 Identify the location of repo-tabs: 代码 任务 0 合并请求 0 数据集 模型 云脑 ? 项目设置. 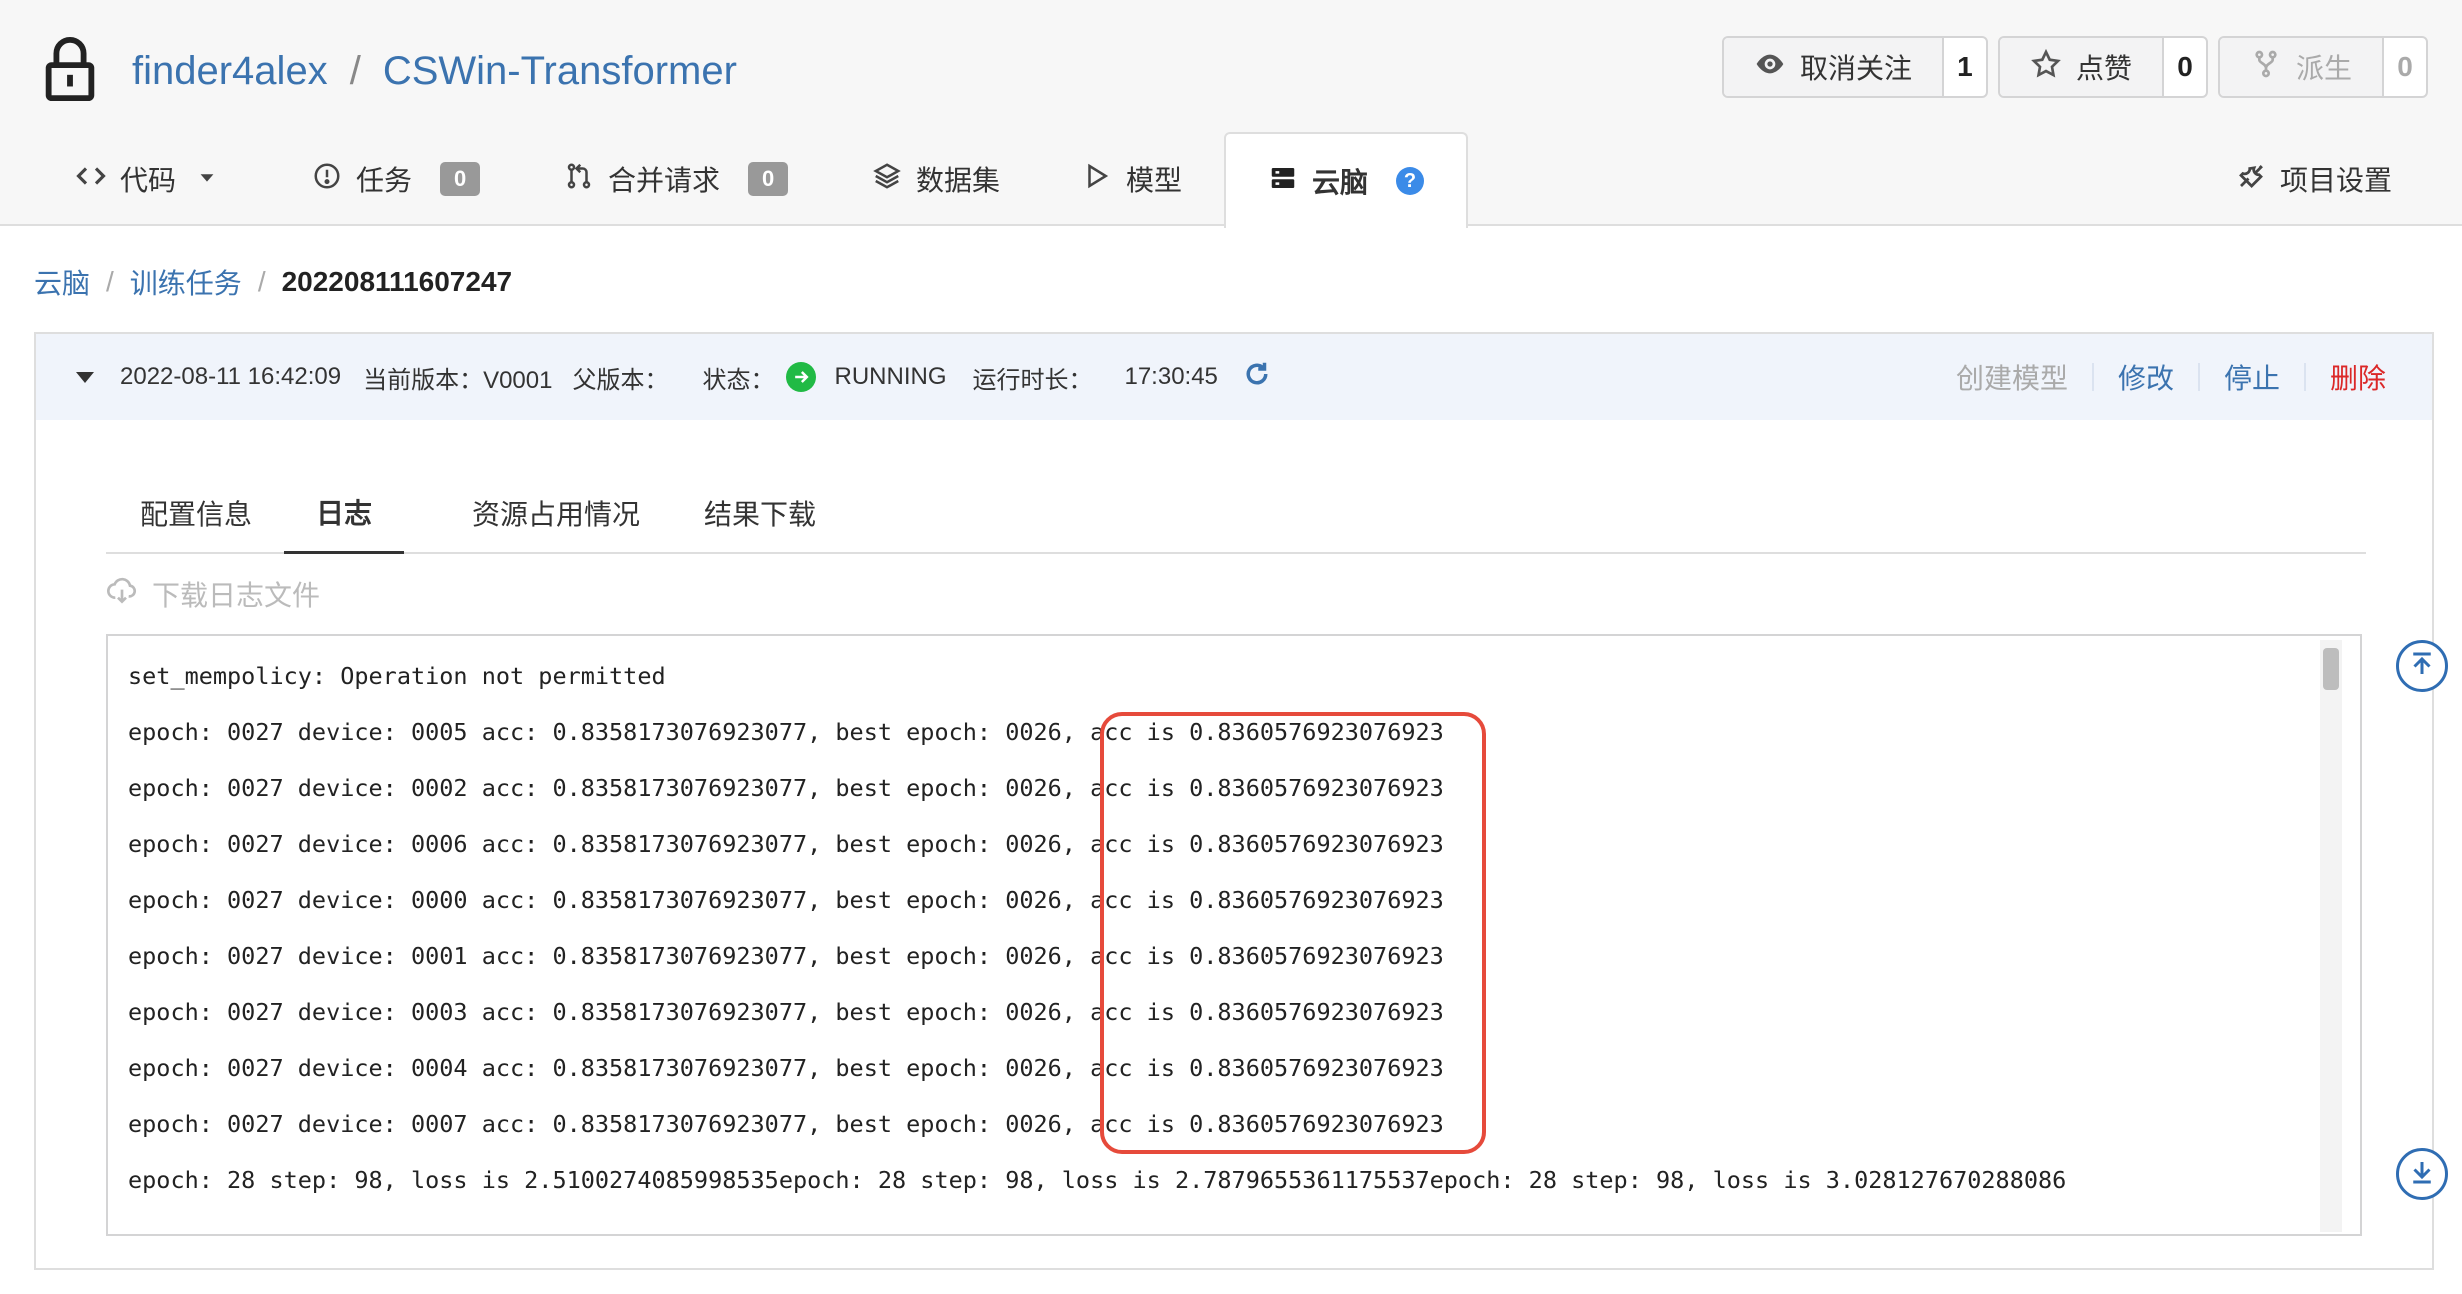
(1231, 180).